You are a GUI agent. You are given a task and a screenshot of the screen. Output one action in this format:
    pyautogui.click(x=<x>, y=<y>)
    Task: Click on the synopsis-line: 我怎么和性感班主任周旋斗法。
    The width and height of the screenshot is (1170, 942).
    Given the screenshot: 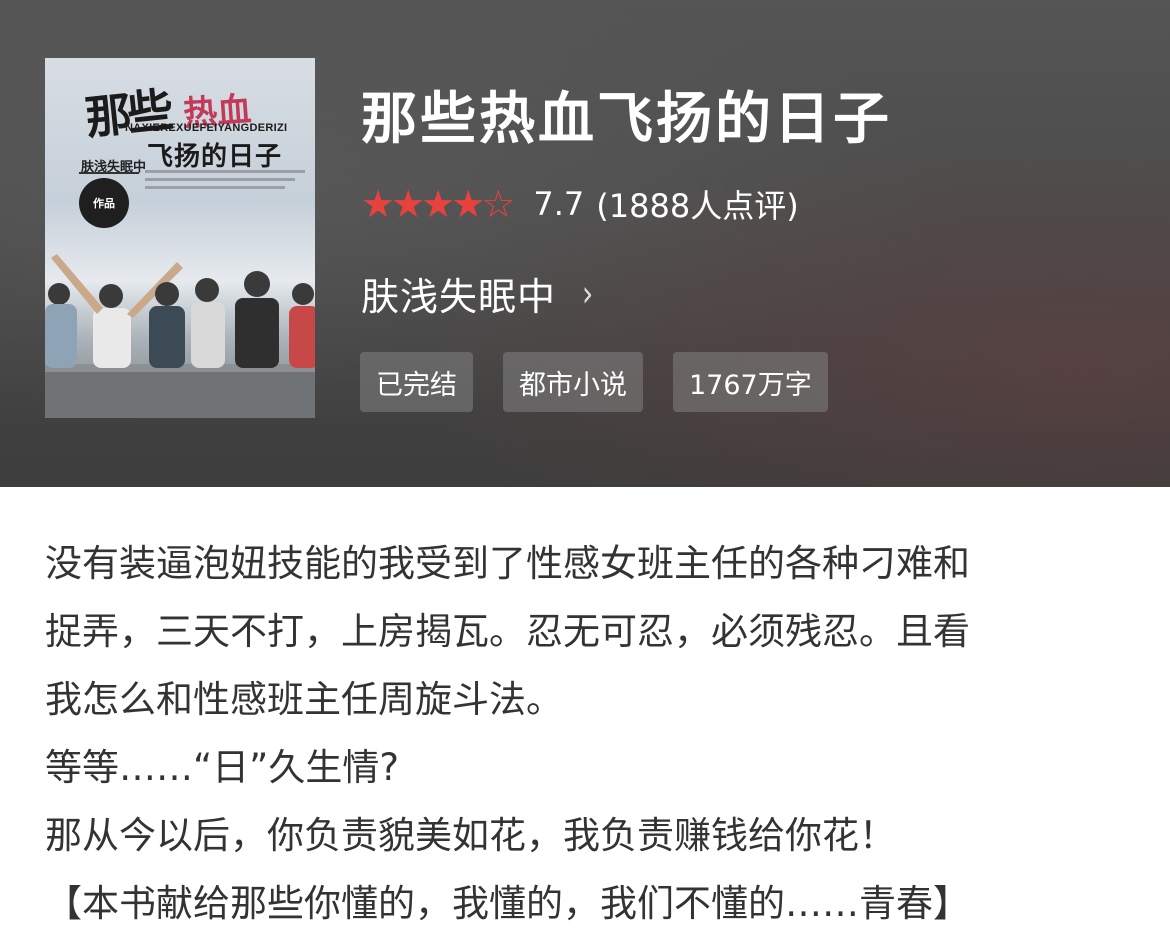 What is the action you would take?
    pyautogui.click(x=304, y=699)
    